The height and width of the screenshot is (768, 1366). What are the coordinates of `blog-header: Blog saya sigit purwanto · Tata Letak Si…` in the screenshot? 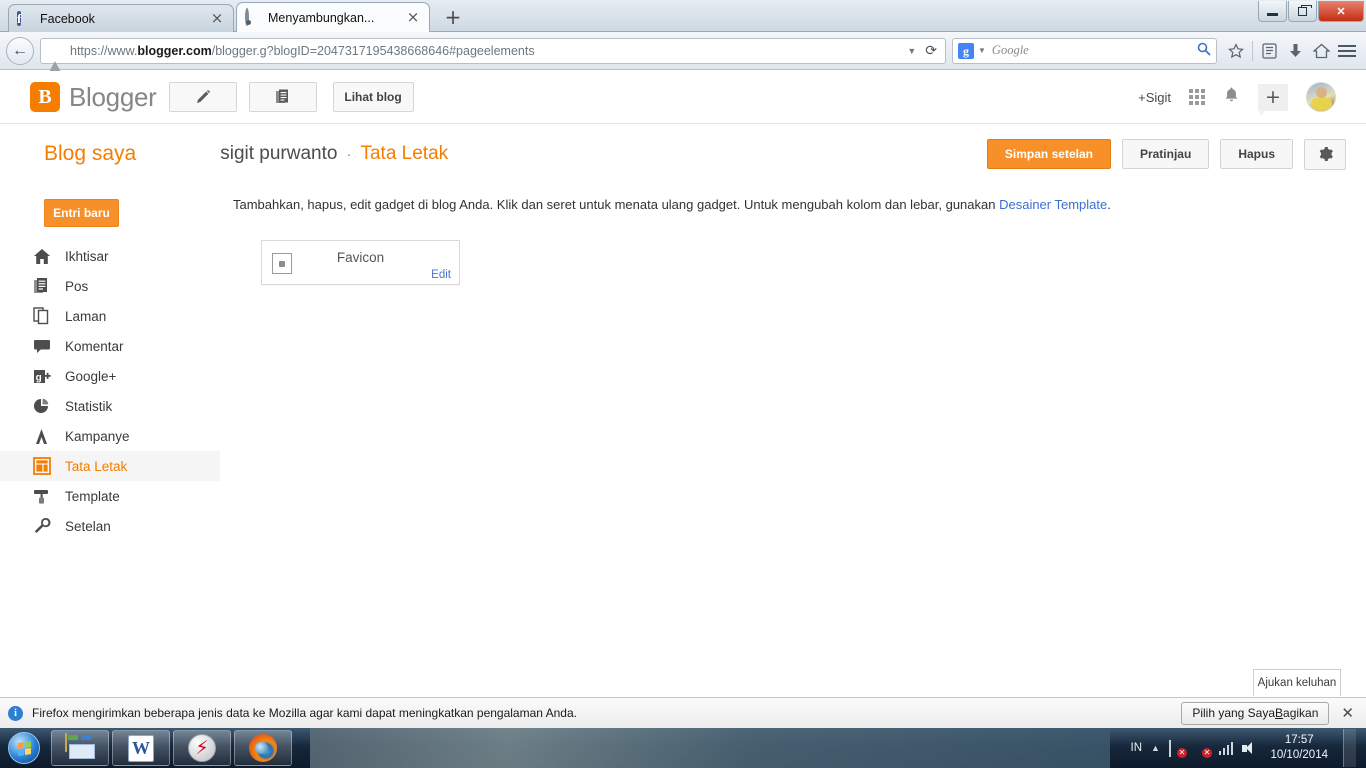 It's located at (683, 154).